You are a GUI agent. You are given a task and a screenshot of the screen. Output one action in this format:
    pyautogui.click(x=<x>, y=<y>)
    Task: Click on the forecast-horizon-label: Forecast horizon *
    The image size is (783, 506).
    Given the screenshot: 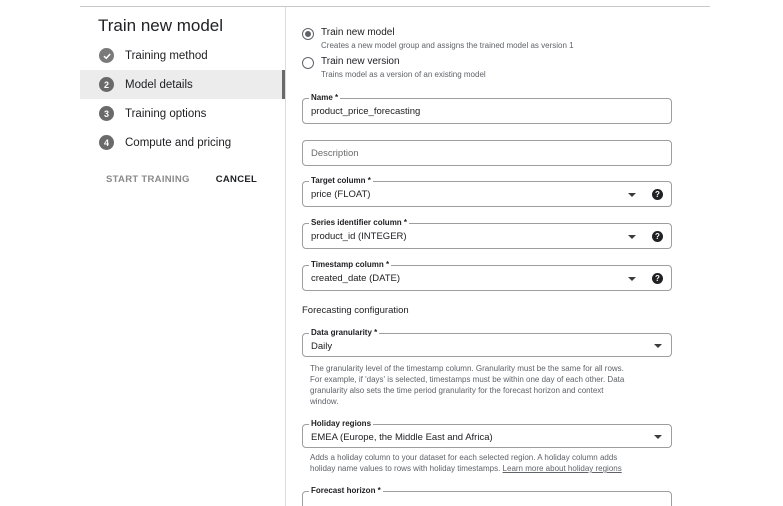 What is the action you would take?
    pyautogui.click(x=346, y=490)
    